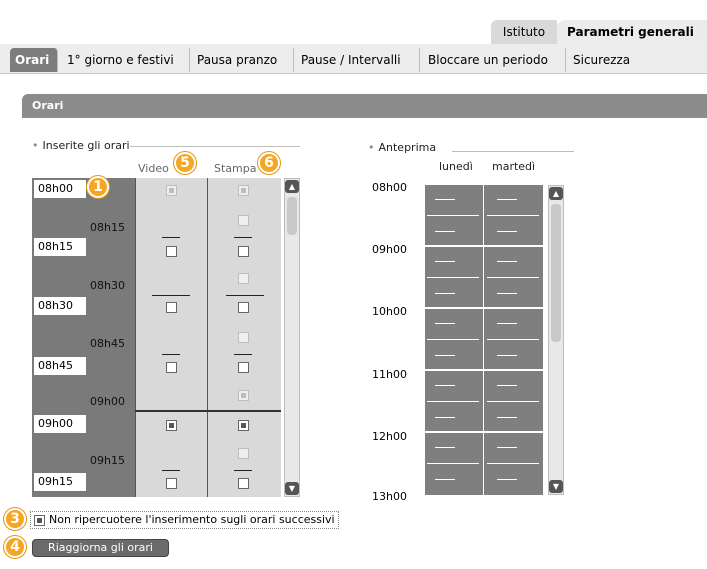  What do you see at coordinates (107, 343) in the screenshot?
I see `time-slot-end: 08h45` at bounding box center [107, 343].